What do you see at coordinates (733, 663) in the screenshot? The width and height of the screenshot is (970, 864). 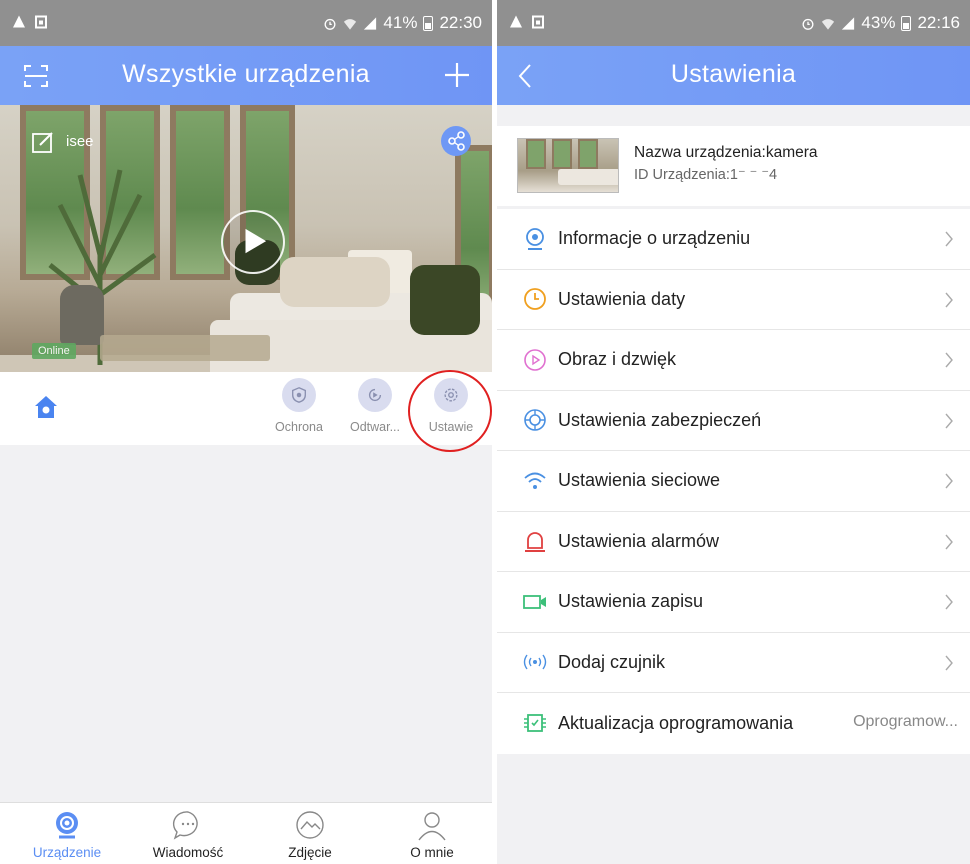 I see `menu-item-add-sensor: Dodaj czujnik` at bounding box center [733, 663].